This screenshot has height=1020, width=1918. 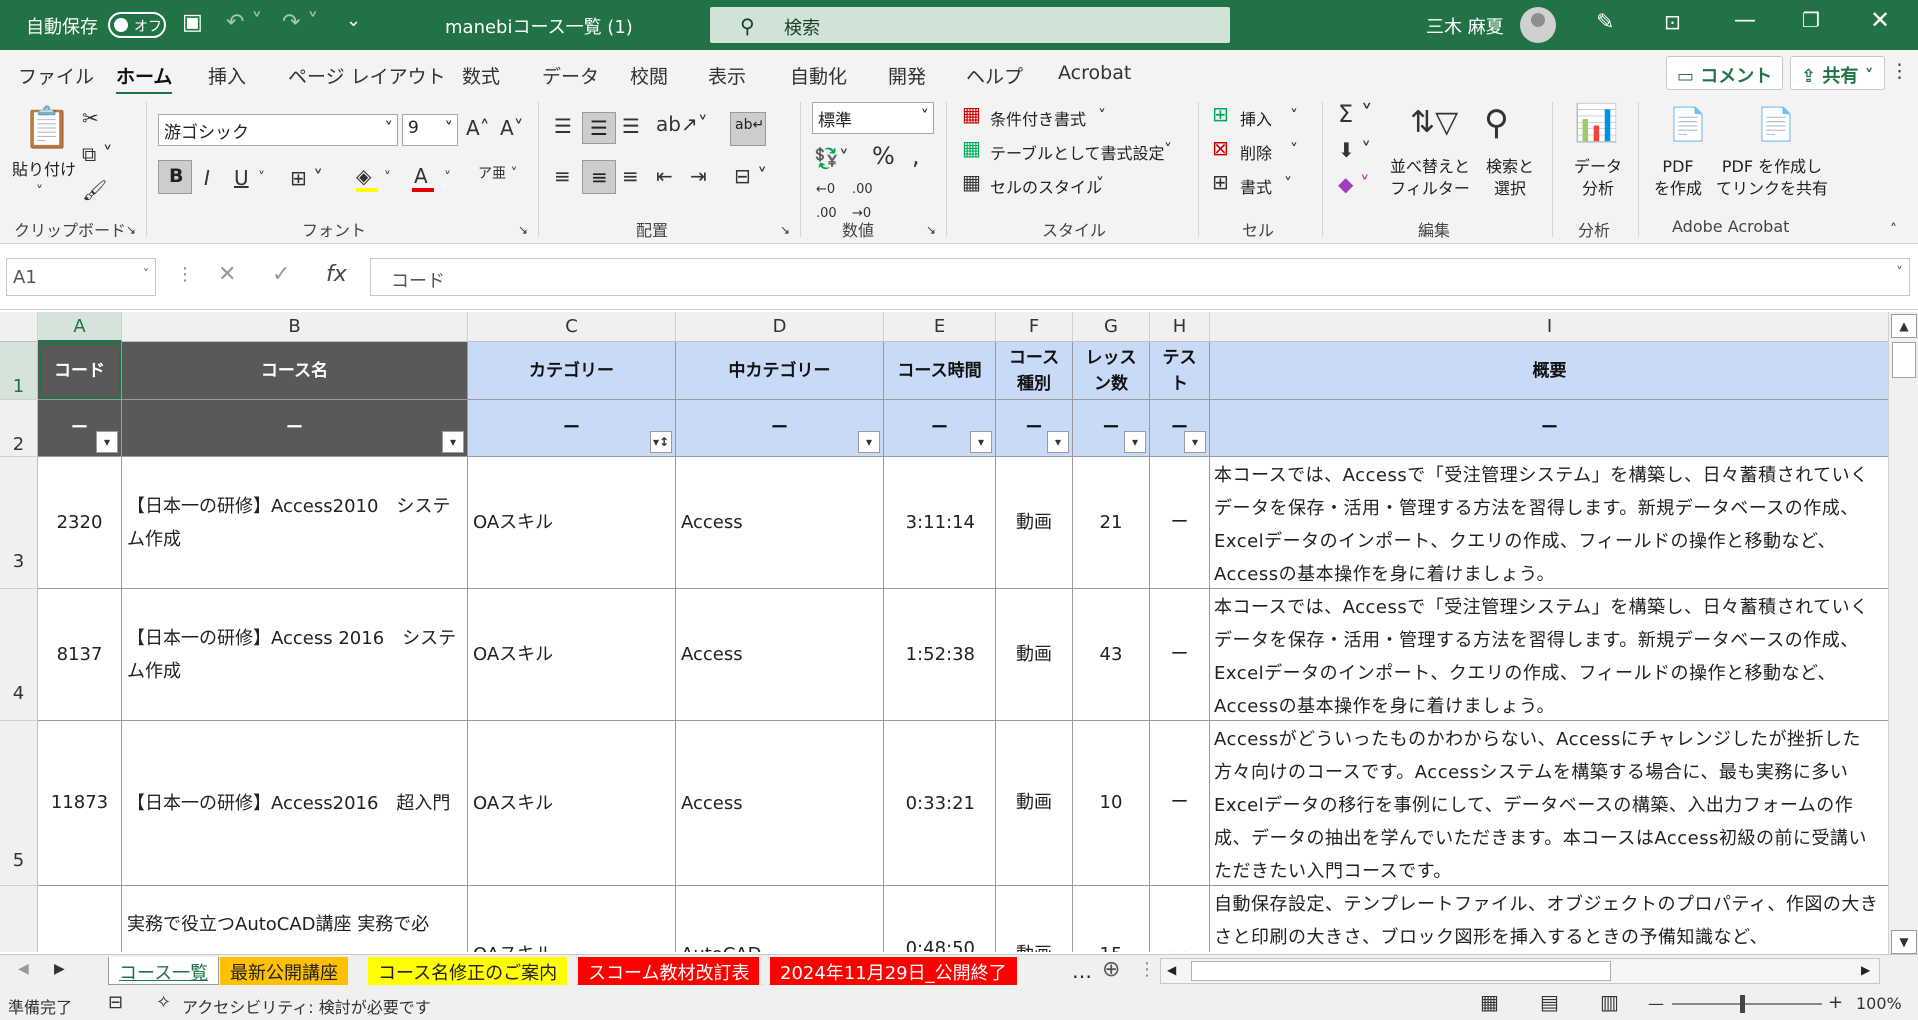 What do you see at coordinates (883, 156) in the screenshot?
I see `percent-icon: %` at bounding box center [883, 156].